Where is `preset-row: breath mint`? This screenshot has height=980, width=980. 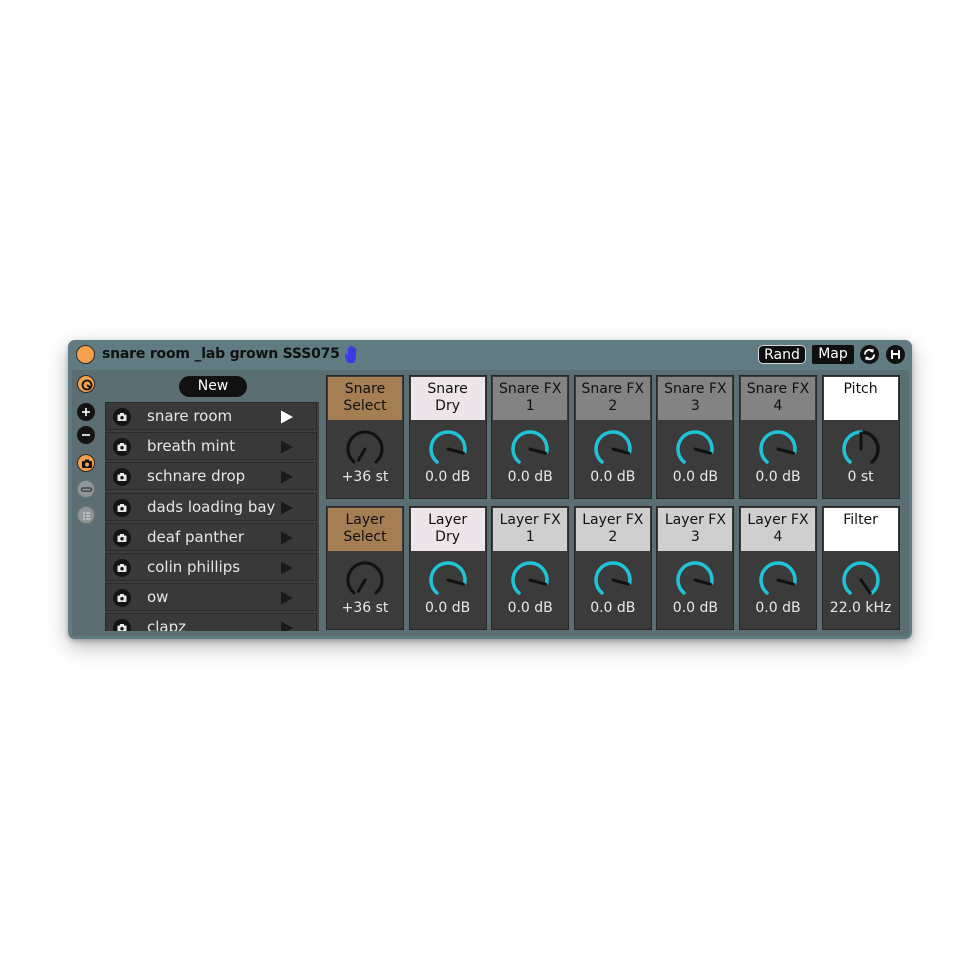
preset-row: breath mint is located at coordinates (211, 446).